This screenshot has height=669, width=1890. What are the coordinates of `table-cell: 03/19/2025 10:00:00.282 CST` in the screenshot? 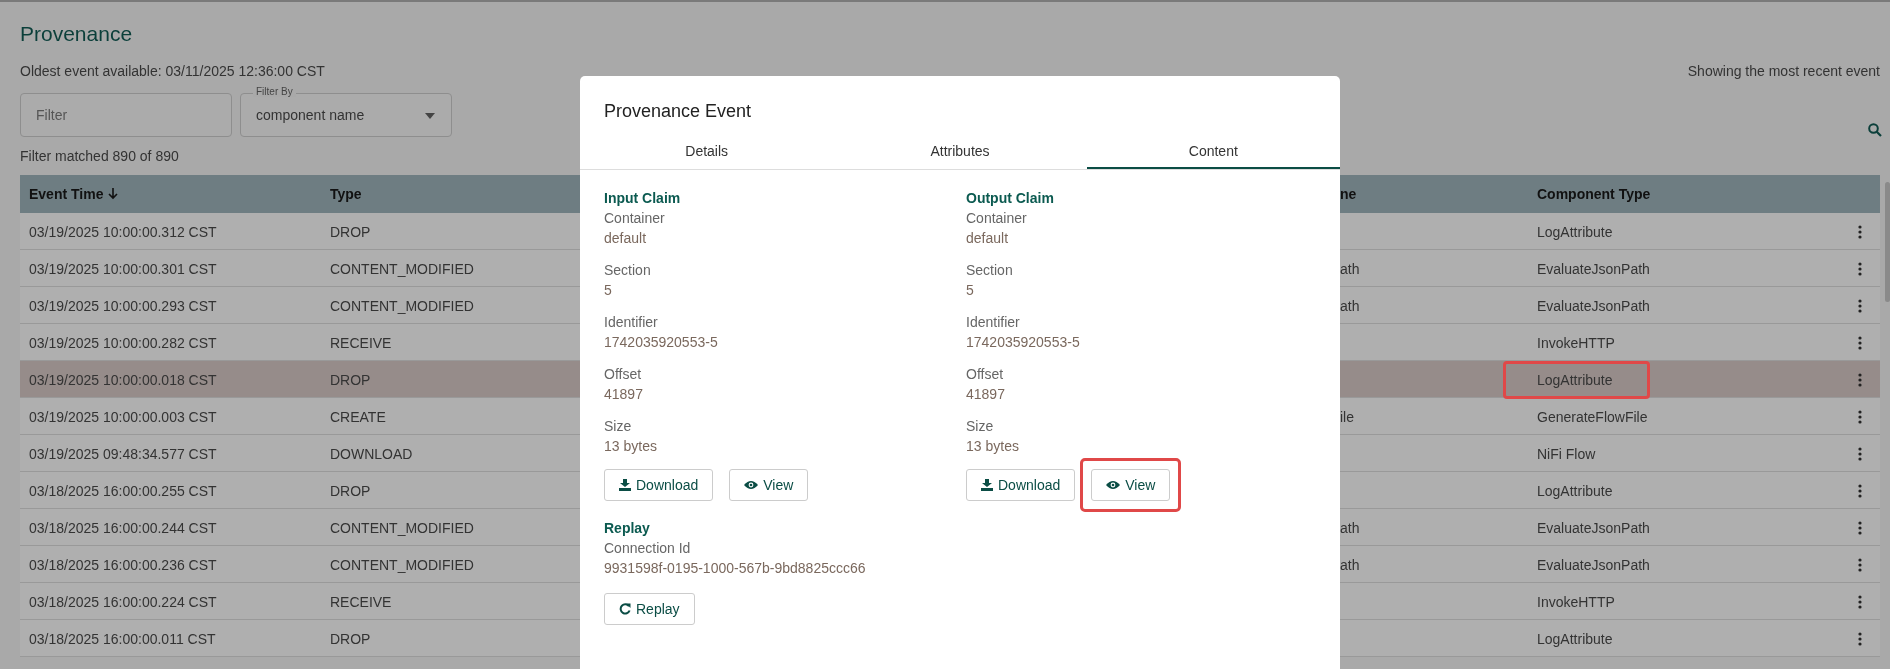 It's located at (123, 343).